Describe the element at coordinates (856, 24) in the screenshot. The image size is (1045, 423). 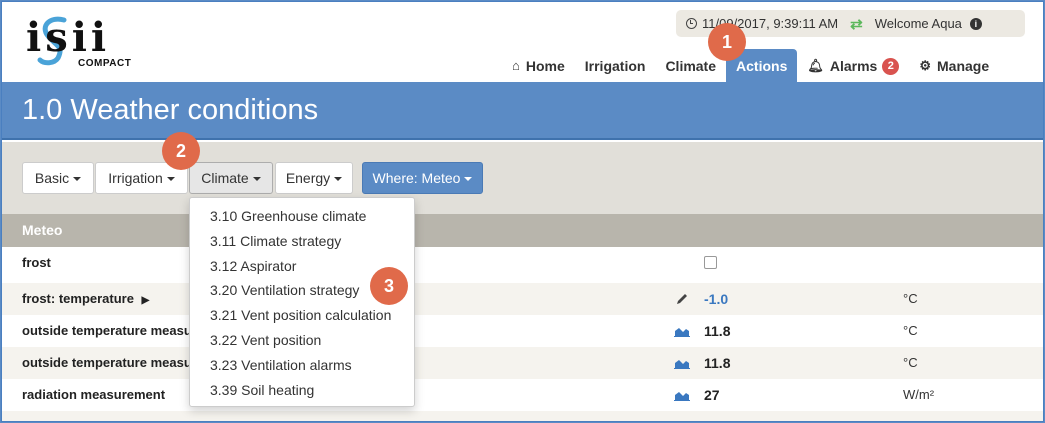
I see `sync-arrows-icon: ⇄` at that location.